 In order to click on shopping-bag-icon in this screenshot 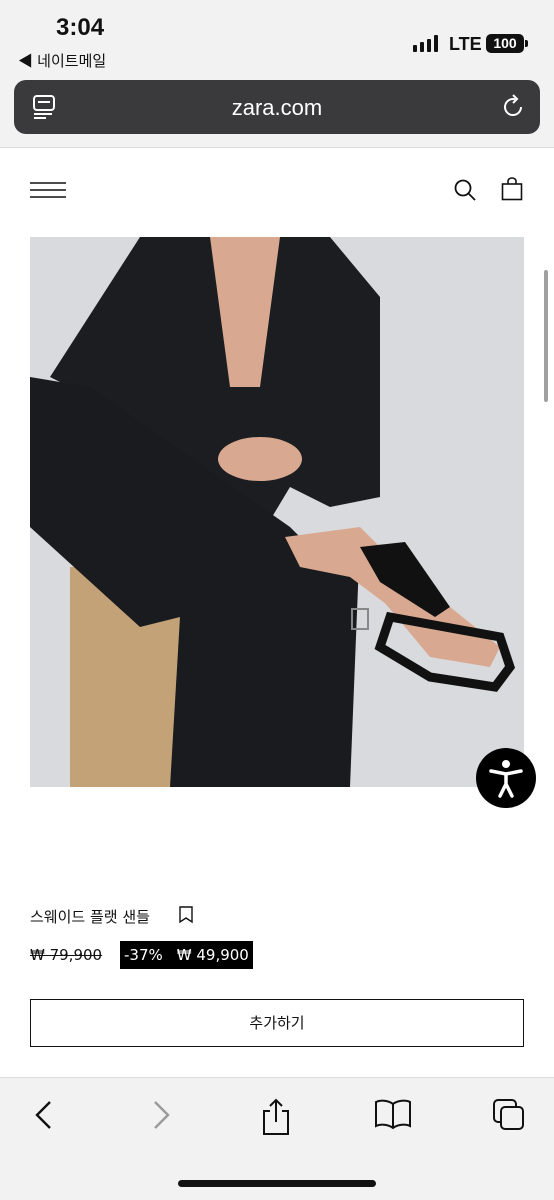, I will do `click(512, 189)`.